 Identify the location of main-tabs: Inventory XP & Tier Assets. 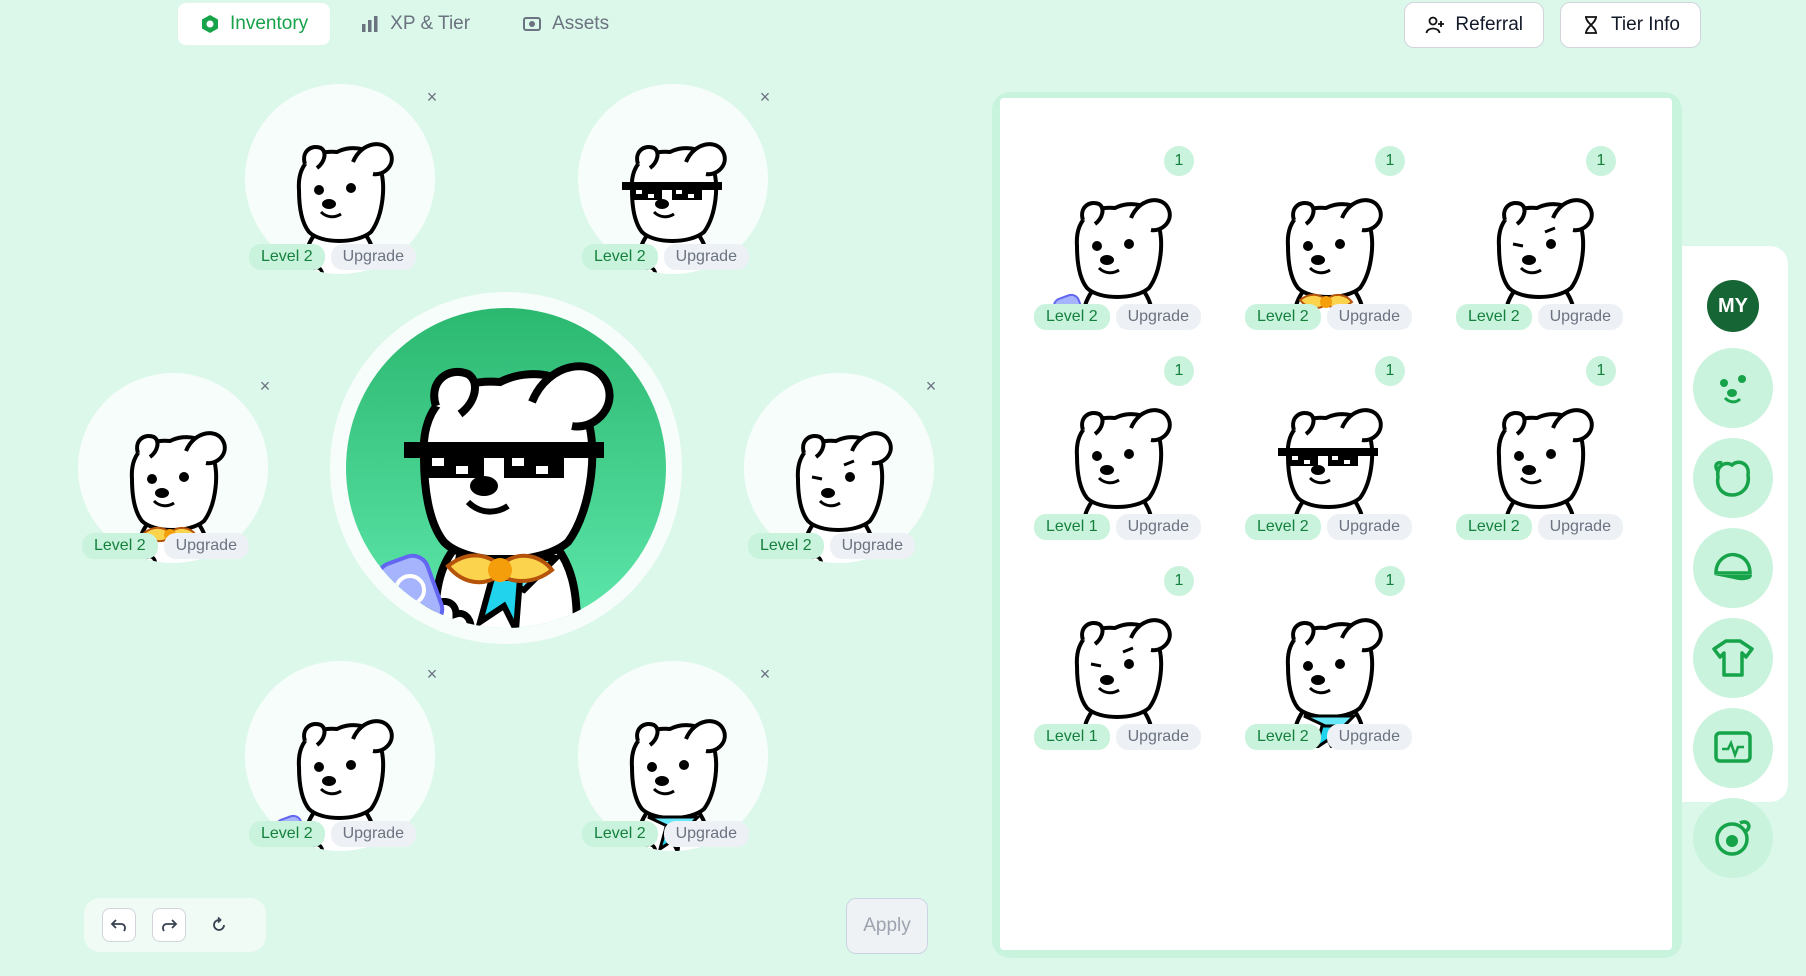
(404, 24).